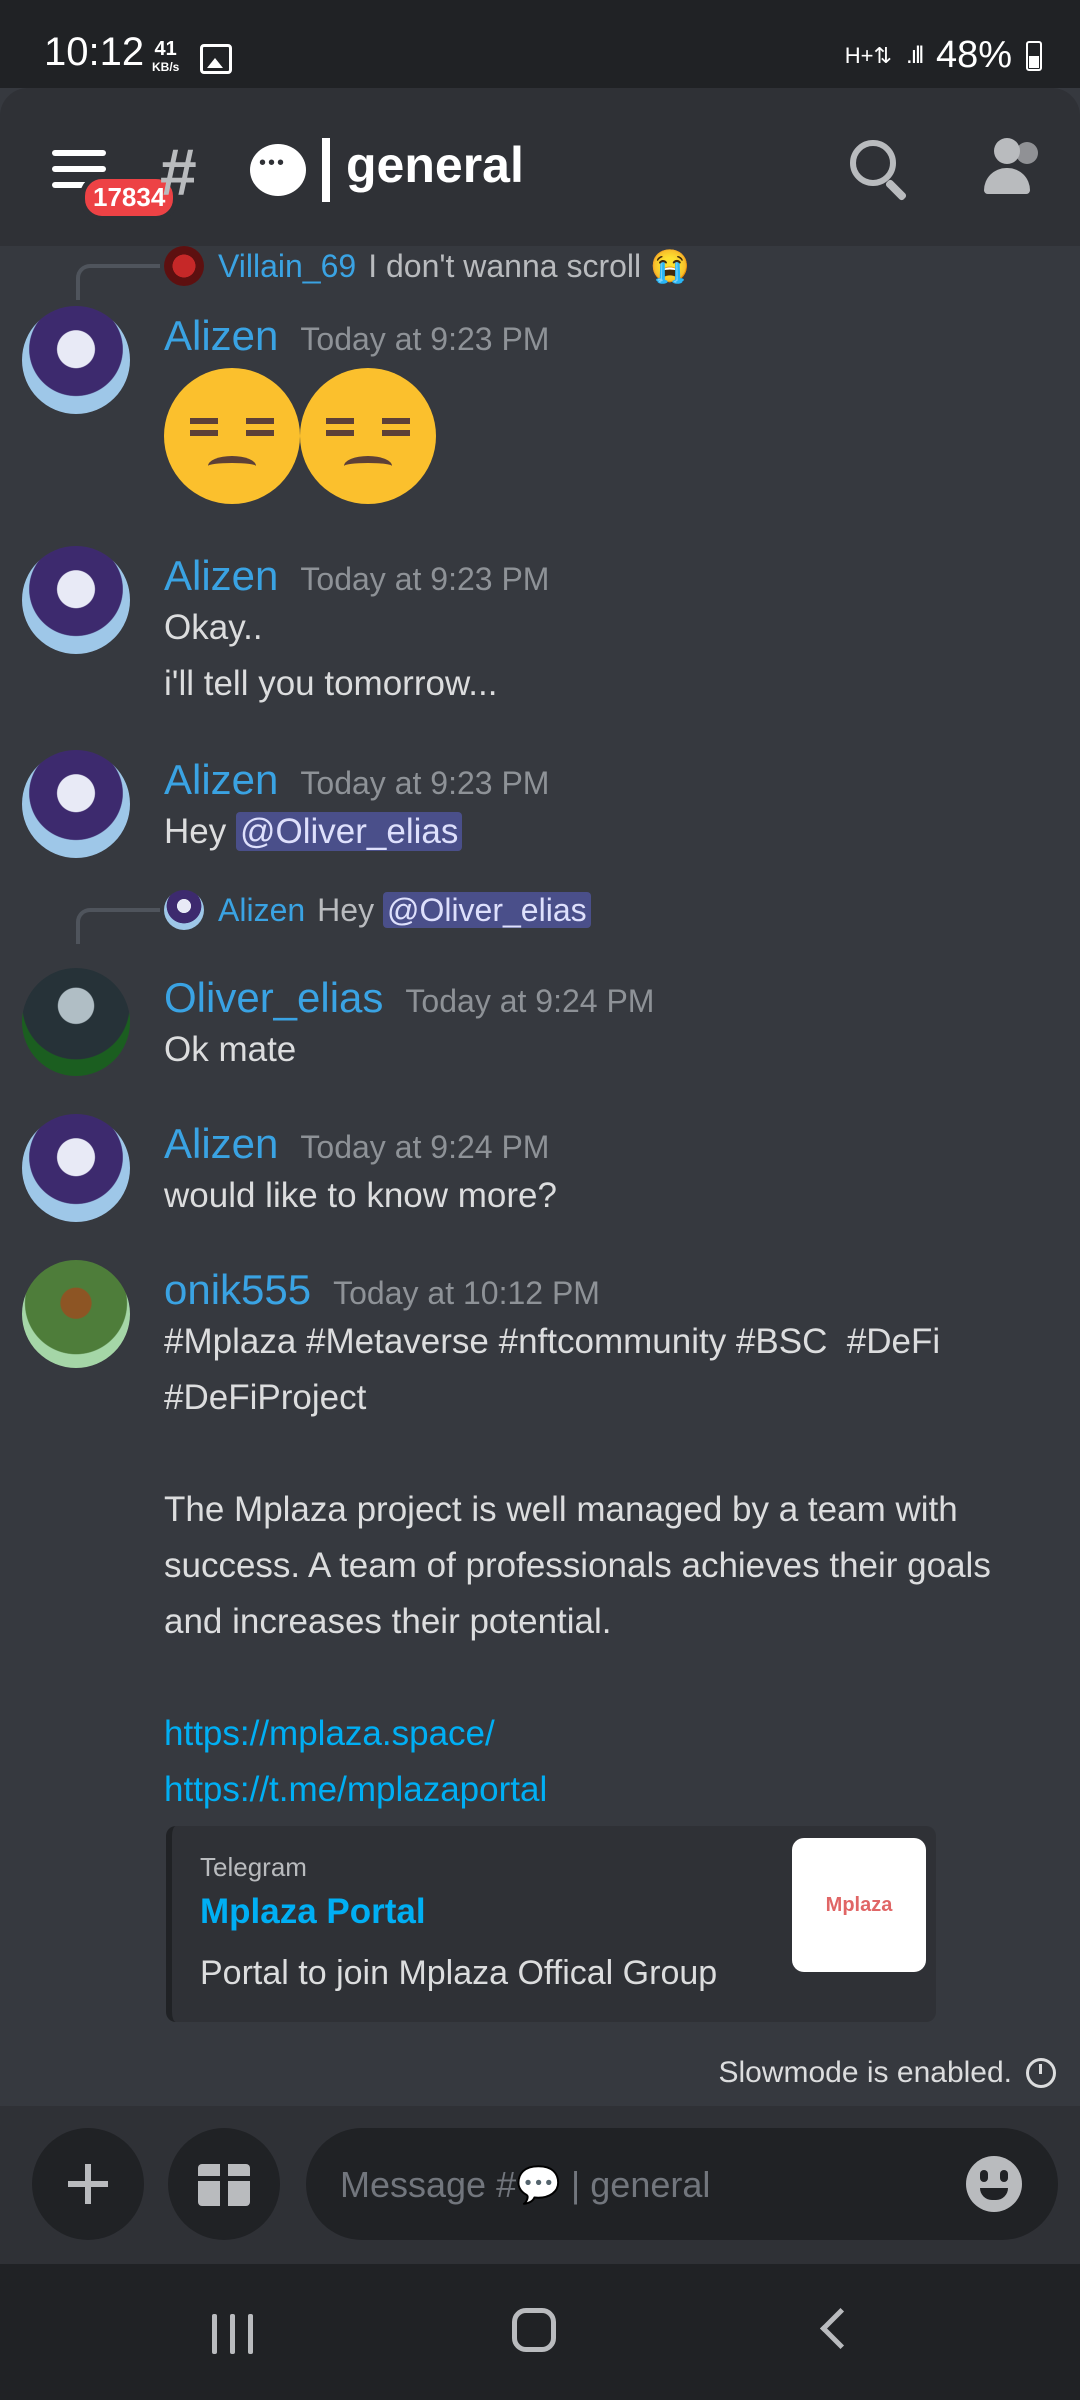 The width and height of the screenshot is (1080, 2400). I want to click on message: Alizen Today at 9:23 PM, so click(607, 410).